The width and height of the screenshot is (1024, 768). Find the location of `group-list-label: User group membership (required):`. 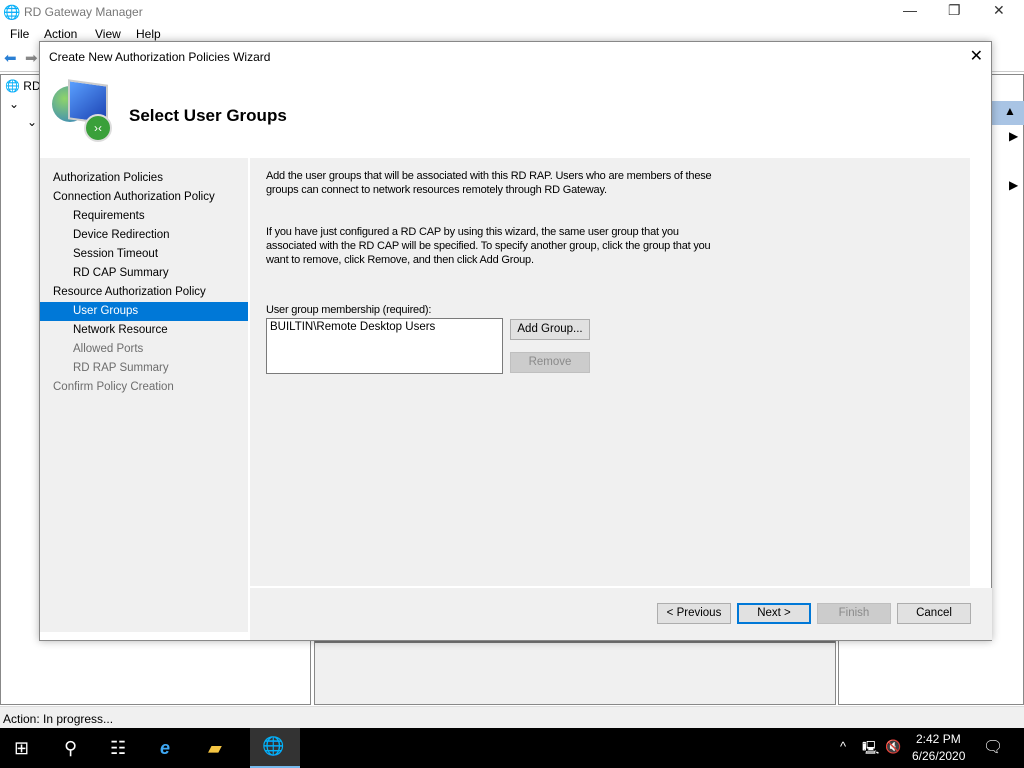

group-list-label: User group membership (required): is located at coordinates (349, 310).